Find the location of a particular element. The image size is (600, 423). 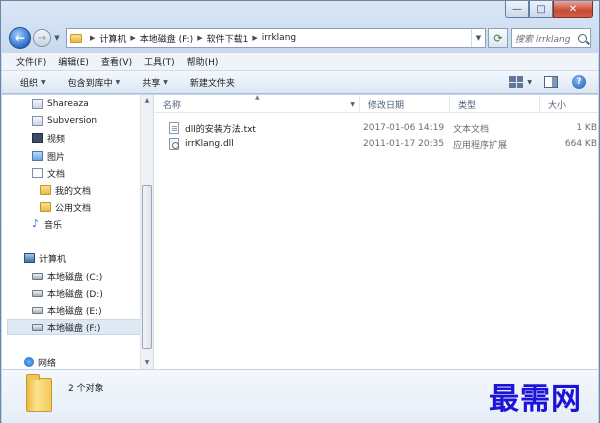

column-header-date: 修改日期 is located at coordinates (405, 104).